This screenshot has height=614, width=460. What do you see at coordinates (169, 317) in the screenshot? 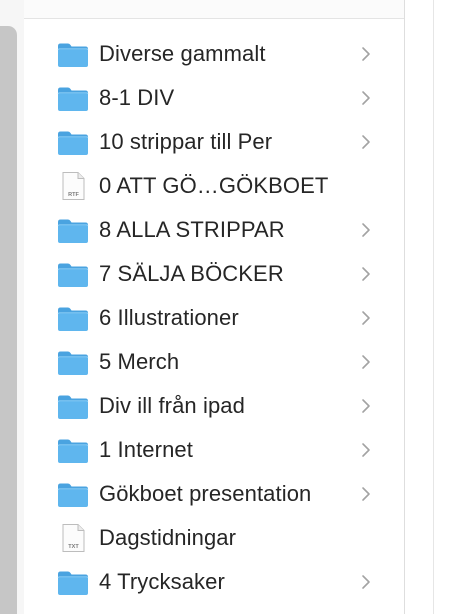
I see `item-name: 6 Illustrationer` at bounding box center [169, 317].